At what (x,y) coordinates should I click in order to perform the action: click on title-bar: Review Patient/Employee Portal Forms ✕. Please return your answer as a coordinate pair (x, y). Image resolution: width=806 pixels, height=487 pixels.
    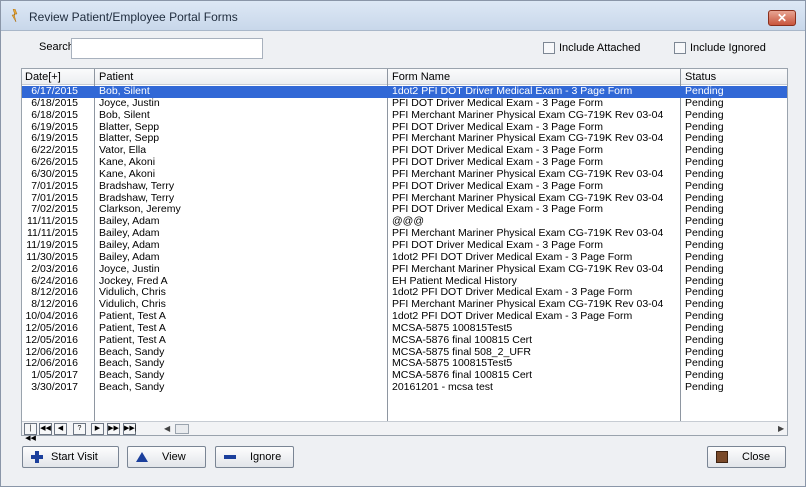
    Looking at the image, I should click on (403, 16).